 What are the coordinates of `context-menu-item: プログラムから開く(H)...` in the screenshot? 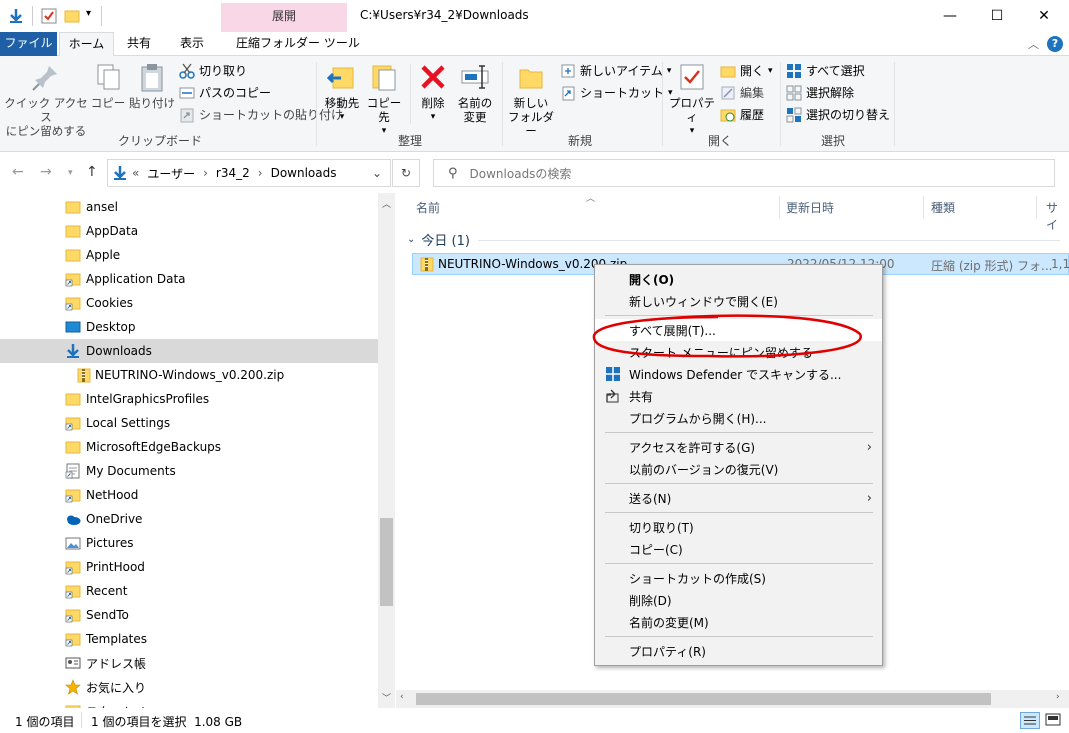 It's located at (738, 418).